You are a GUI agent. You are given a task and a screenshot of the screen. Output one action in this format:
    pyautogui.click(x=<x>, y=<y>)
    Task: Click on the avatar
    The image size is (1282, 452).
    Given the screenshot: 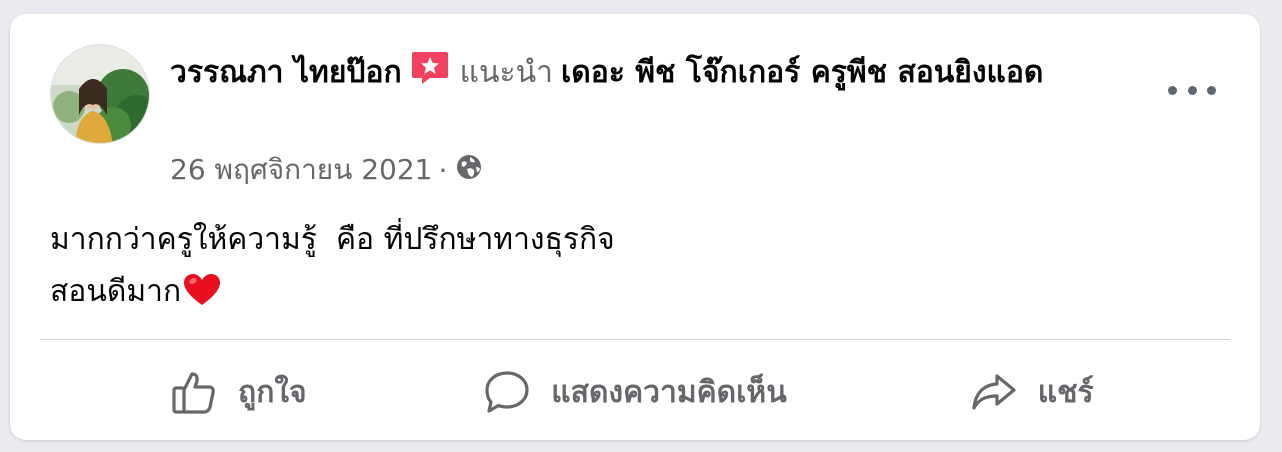 What is the action you would take?
    pyautogui.click(x=100, y=94)
    